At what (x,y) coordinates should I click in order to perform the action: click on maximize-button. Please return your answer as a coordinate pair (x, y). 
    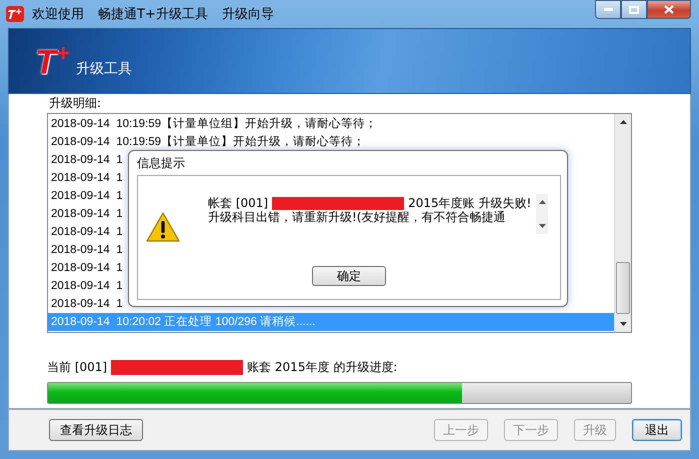
    Looking at the image, I should click on (634, 9).